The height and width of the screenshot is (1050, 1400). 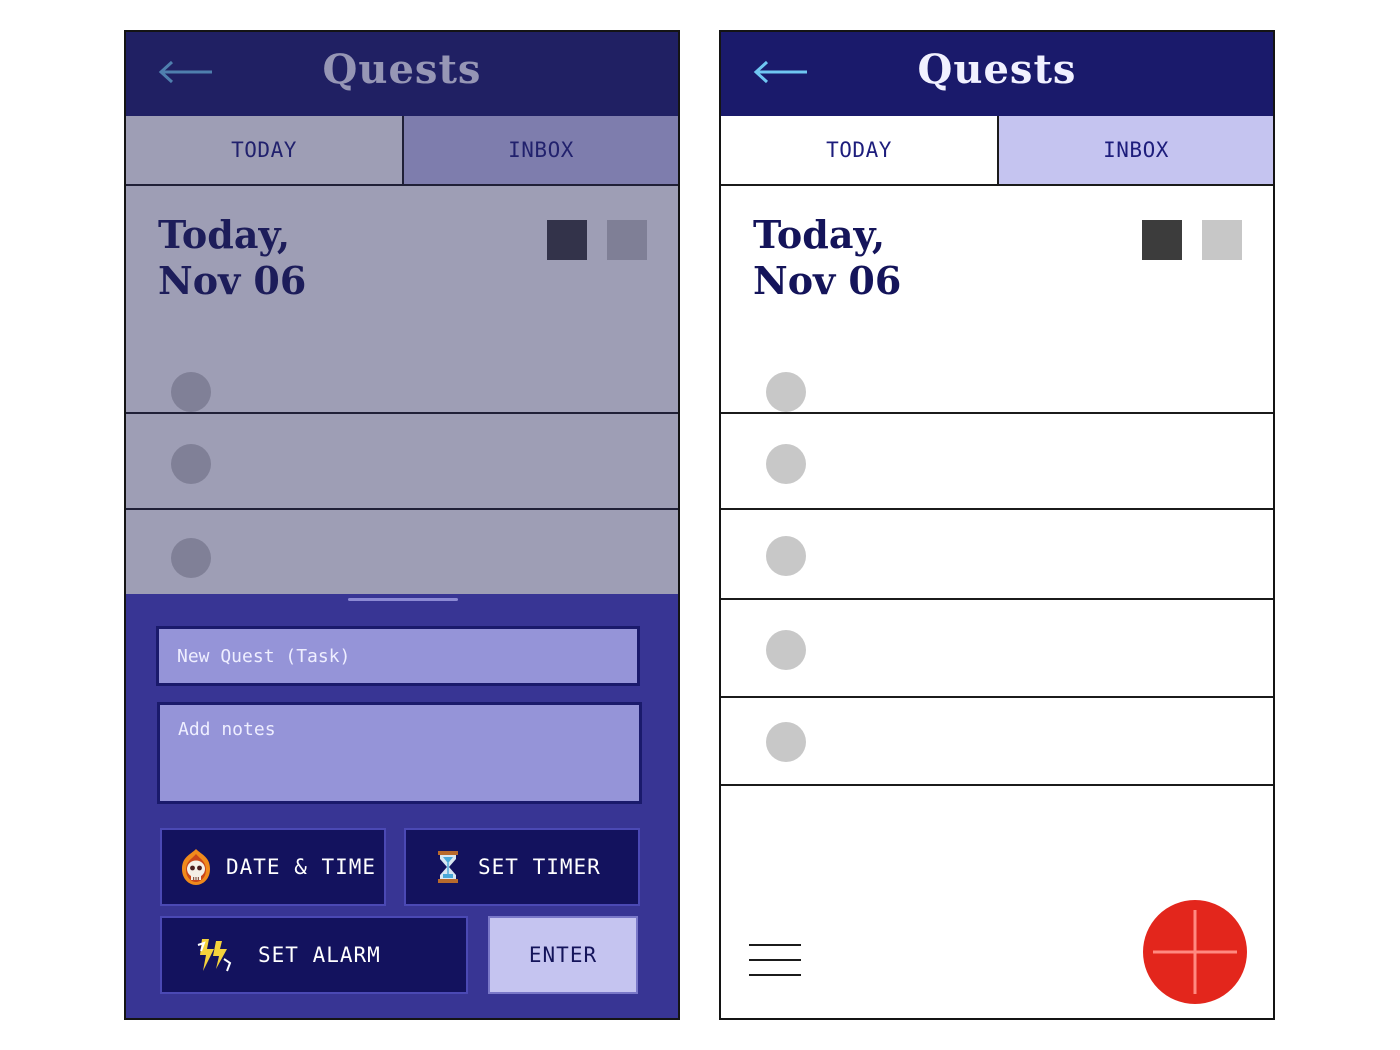 What do you see at coordinates (448, 867) in the screenshot?
I see `hourglass-icon` at bounding box center [448, 867].